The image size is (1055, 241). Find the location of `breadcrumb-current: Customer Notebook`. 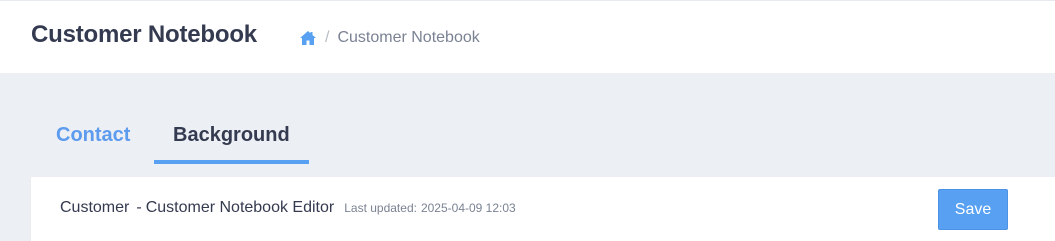

breadcrumb-current: Customer Notebook is located at coordinates (408, 37).